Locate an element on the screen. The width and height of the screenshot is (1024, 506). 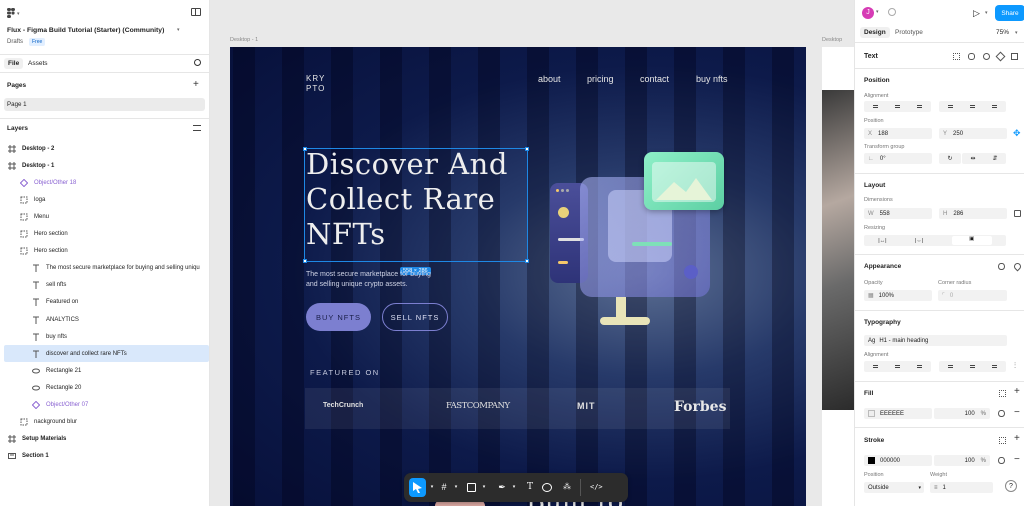
tab-prototype: Prototype is located at coordinates (909, 32).